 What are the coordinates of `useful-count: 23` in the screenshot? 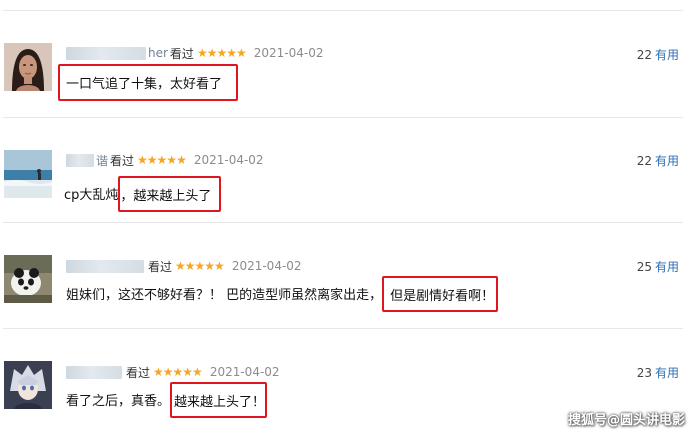 It's located at (644, 373).